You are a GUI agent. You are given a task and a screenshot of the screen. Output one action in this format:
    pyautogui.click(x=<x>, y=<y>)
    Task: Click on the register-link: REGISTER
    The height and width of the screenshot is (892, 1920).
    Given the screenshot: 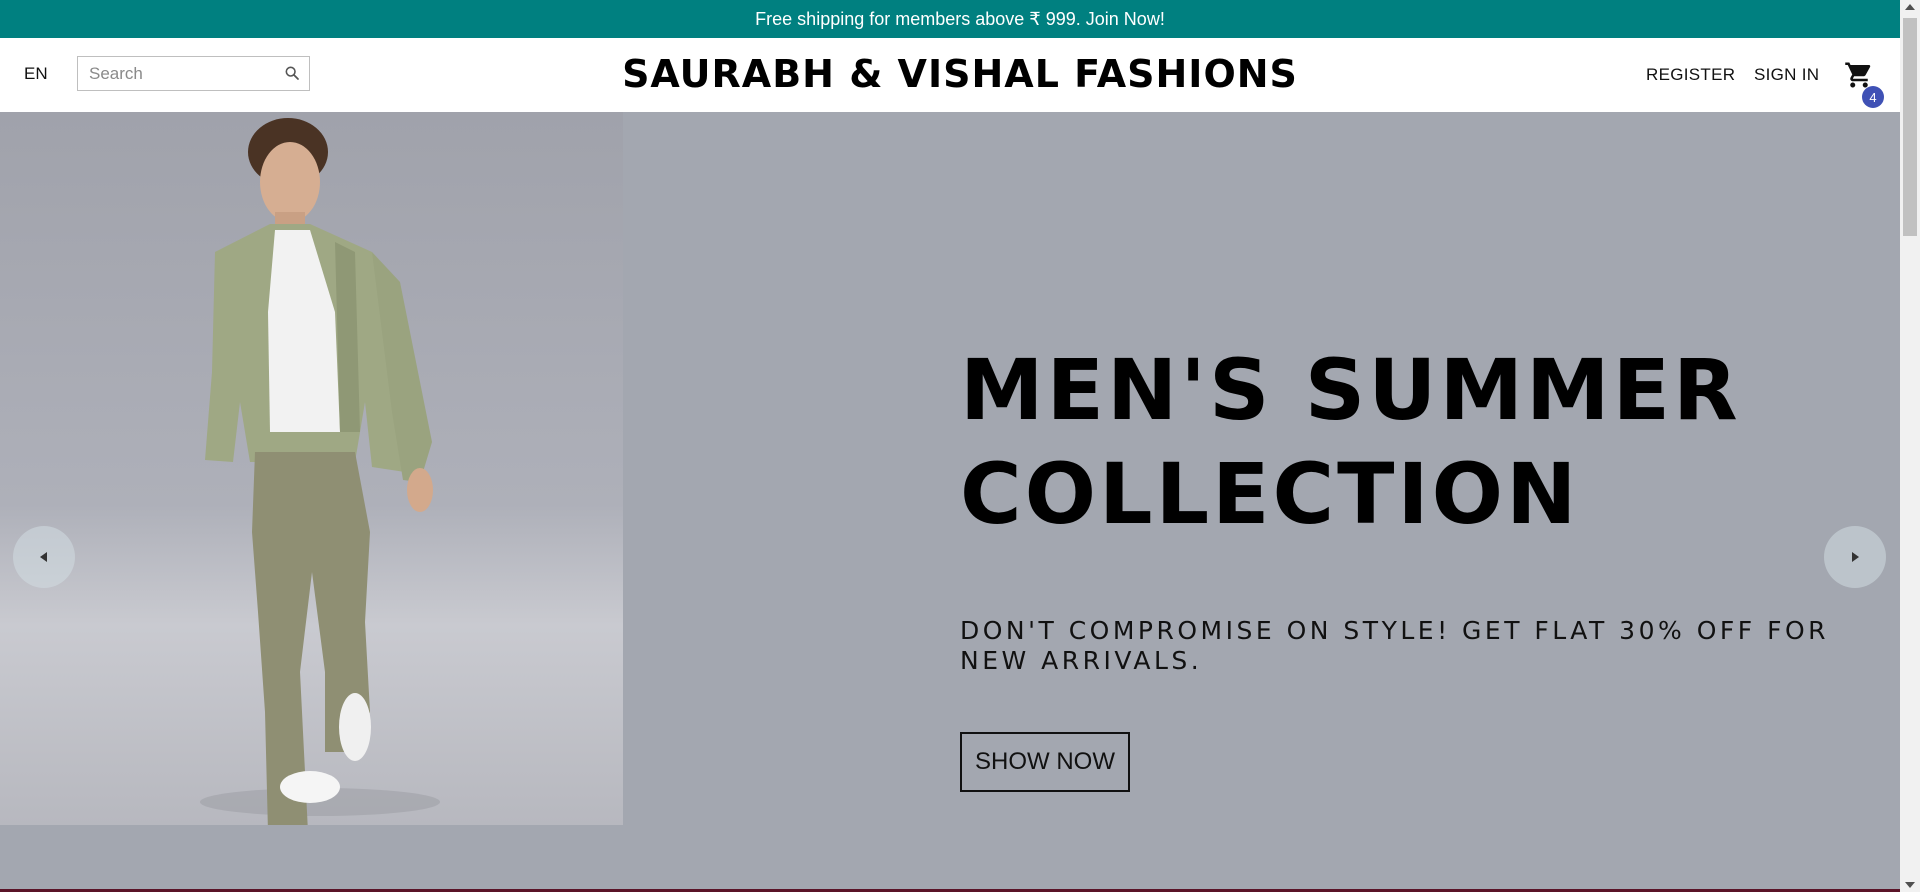 What is the action you would take?
    pyautogui.click(x=1690, y=75)
    